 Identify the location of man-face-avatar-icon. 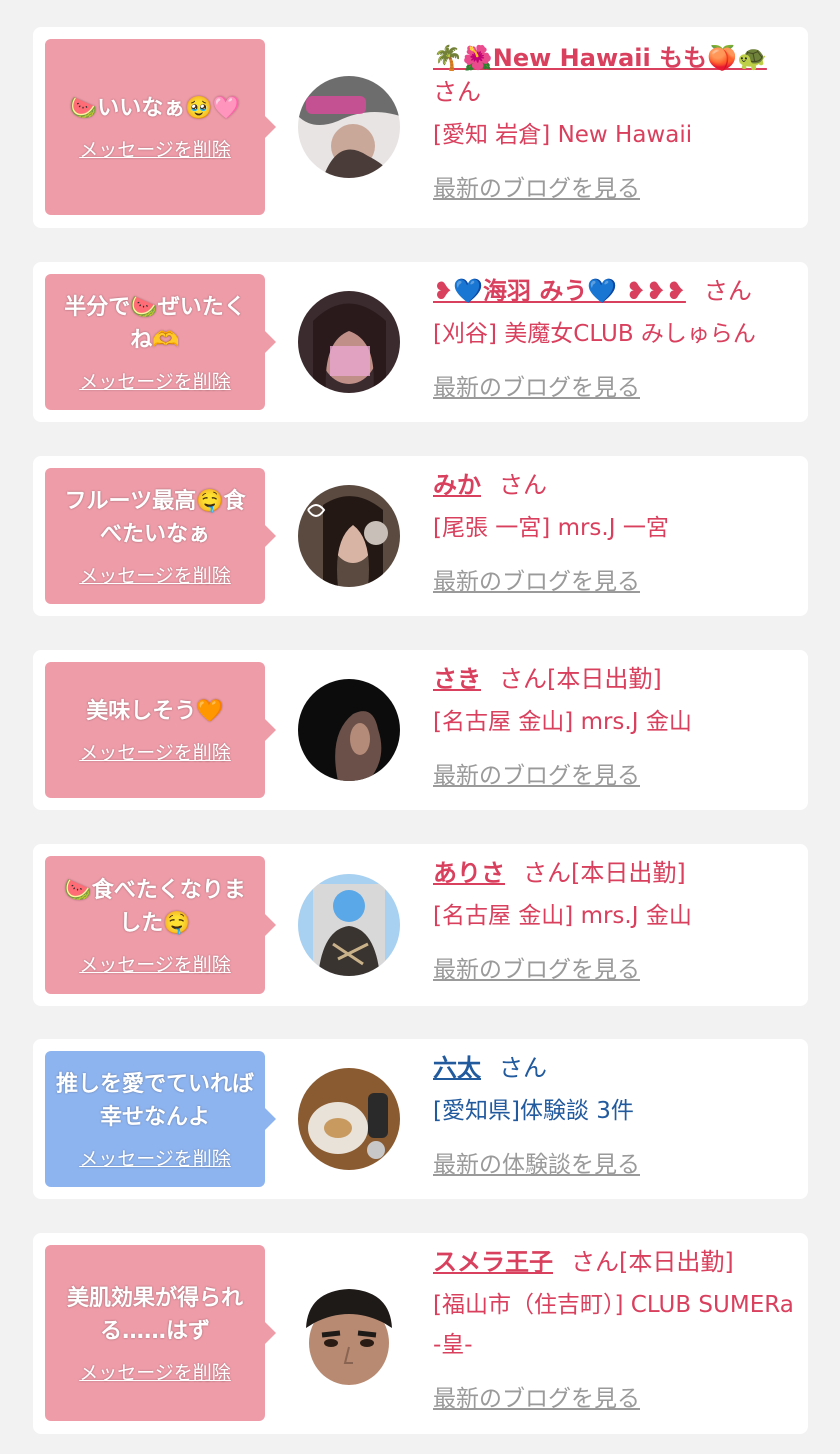
(349, 1334).